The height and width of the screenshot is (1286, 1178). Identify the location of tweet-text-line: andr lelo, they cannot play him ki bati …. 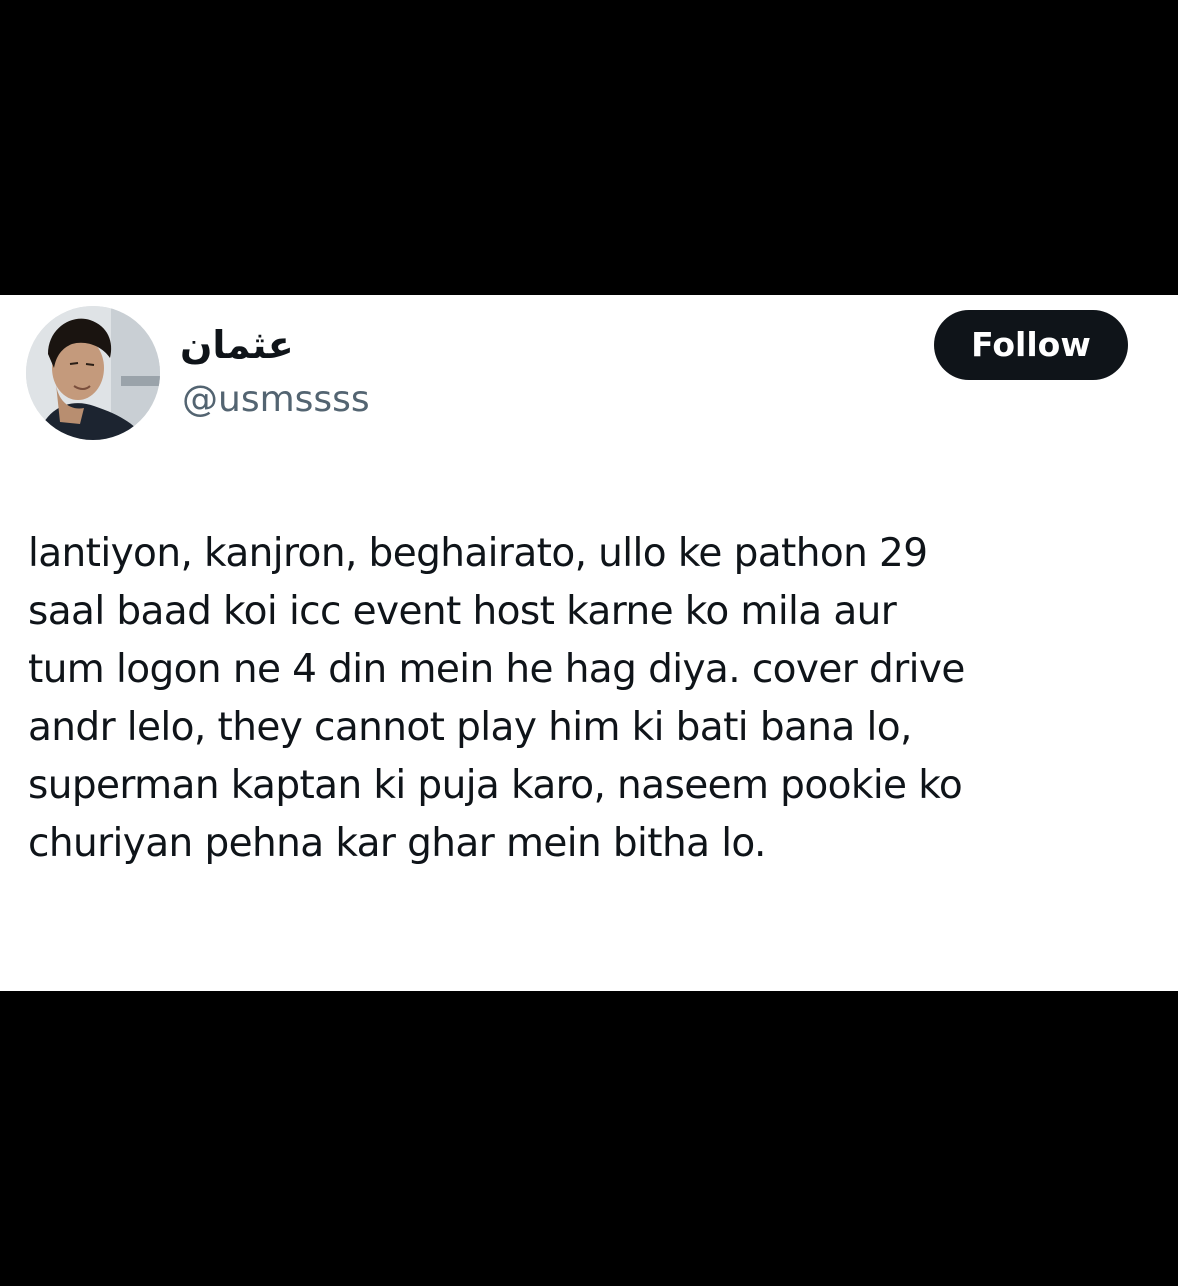
(470, 727).